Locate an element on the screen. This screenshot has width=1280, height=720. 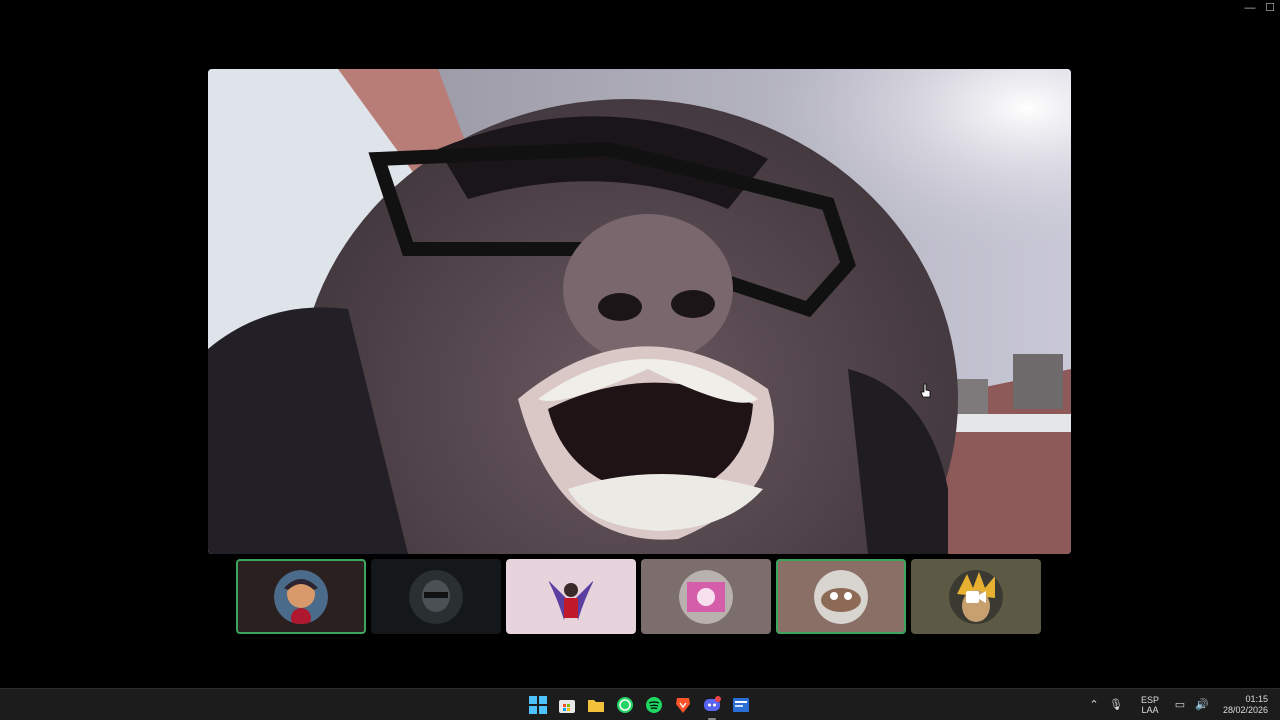
store-icon is located at coordinates (567, 706).